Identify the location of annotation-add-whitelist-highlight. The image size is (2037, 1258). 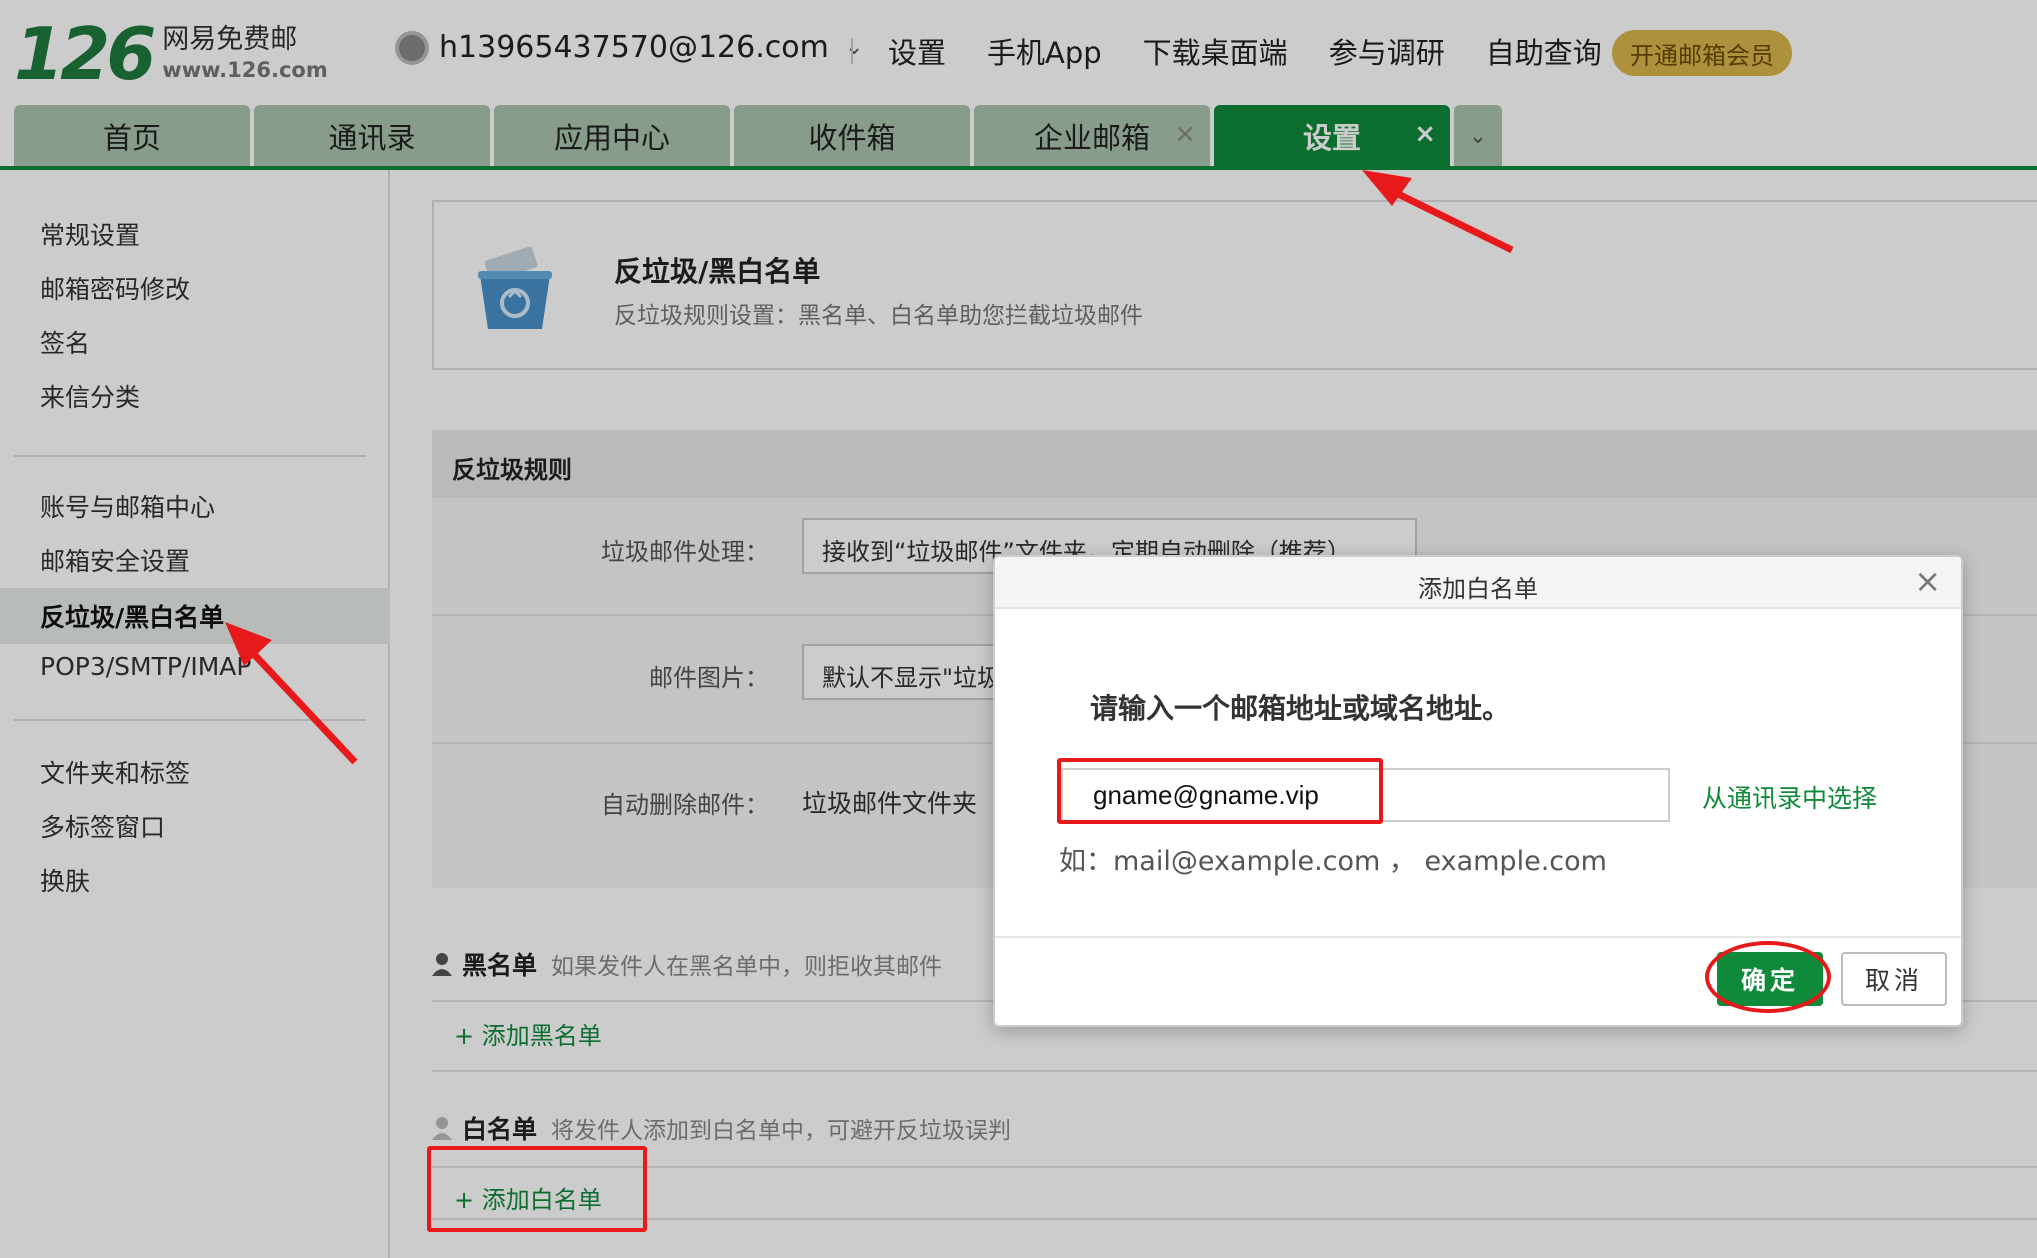
(537, 1189).